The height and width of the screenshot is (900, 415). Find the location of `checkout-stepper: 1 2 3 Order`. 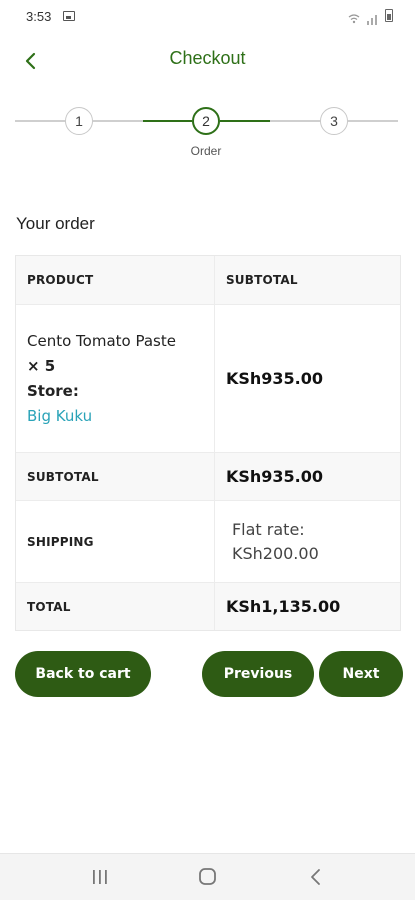

checkout-stepper: 1 2 3 Order is located at coordinates (207, 134).